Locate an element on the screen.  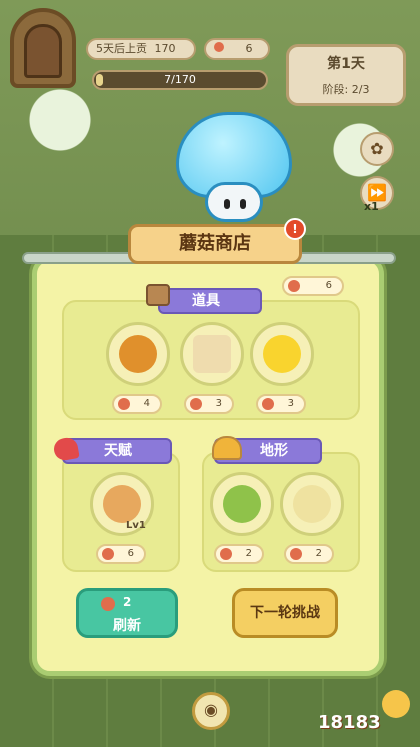
watermark-logo: 18183 is located at coordinates (349, 722).